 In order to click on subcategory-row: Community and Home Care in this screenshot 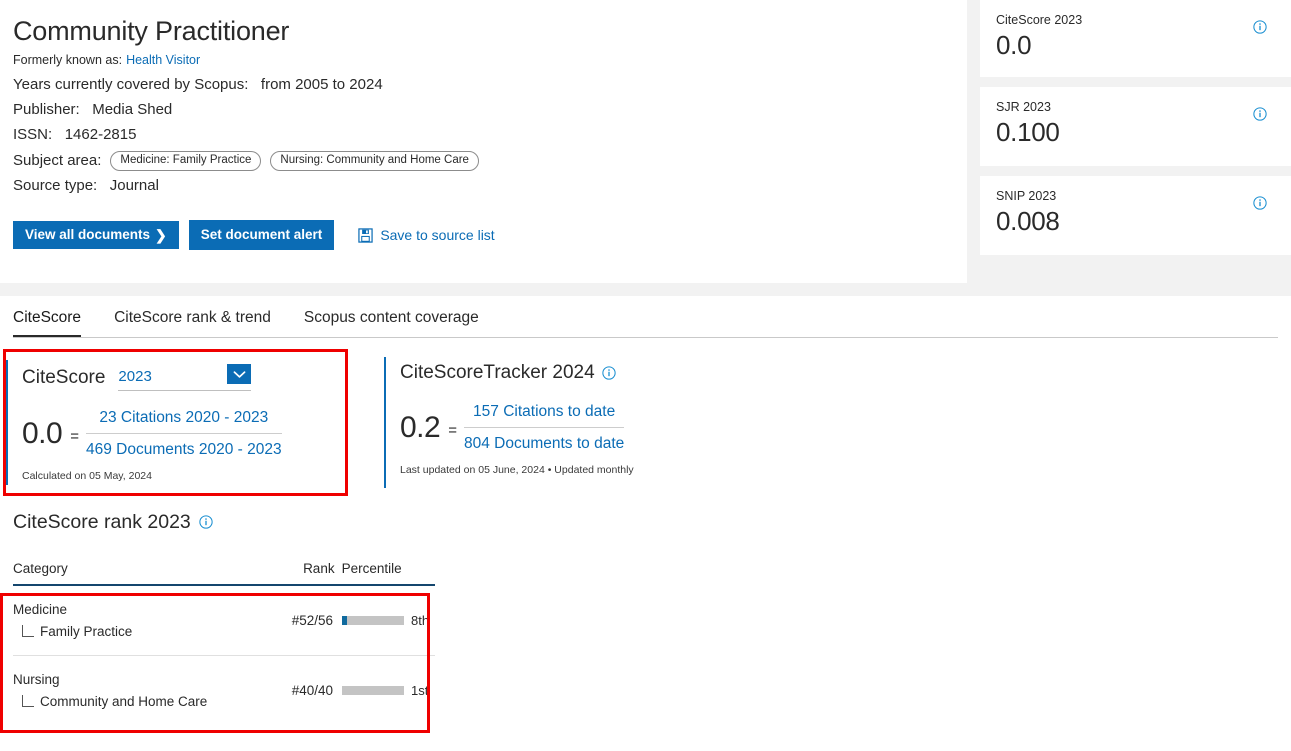, I will do `click(149, 702)`.